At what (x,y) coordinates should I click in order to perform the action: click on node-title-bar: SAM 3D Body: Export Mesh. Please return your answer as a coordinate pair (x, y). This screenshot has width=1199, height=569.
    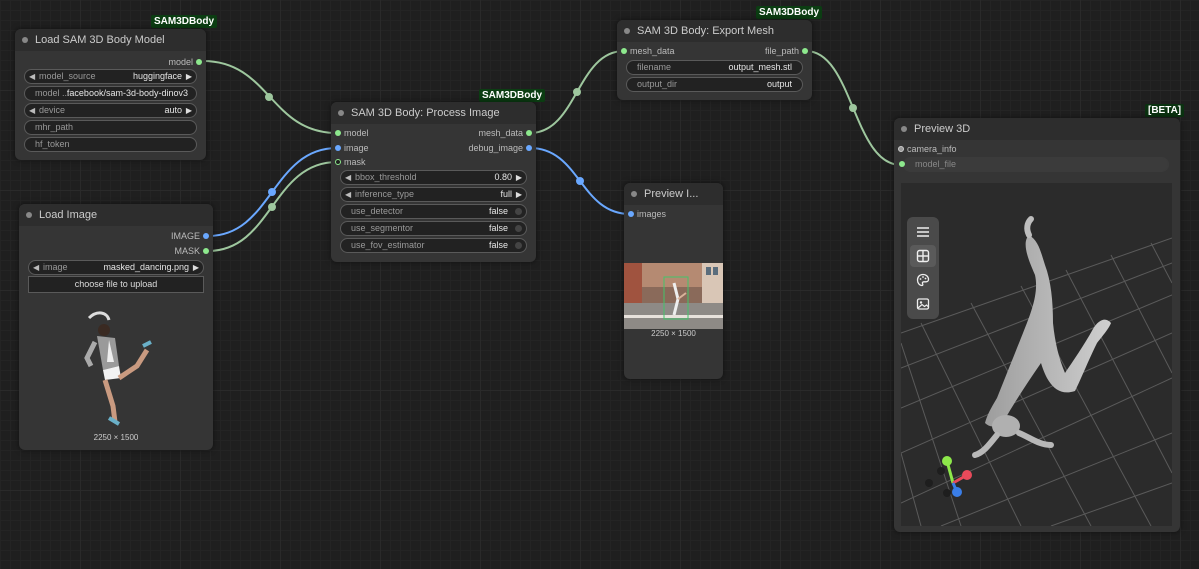
    Looking at the image, I should click on (714, 31).